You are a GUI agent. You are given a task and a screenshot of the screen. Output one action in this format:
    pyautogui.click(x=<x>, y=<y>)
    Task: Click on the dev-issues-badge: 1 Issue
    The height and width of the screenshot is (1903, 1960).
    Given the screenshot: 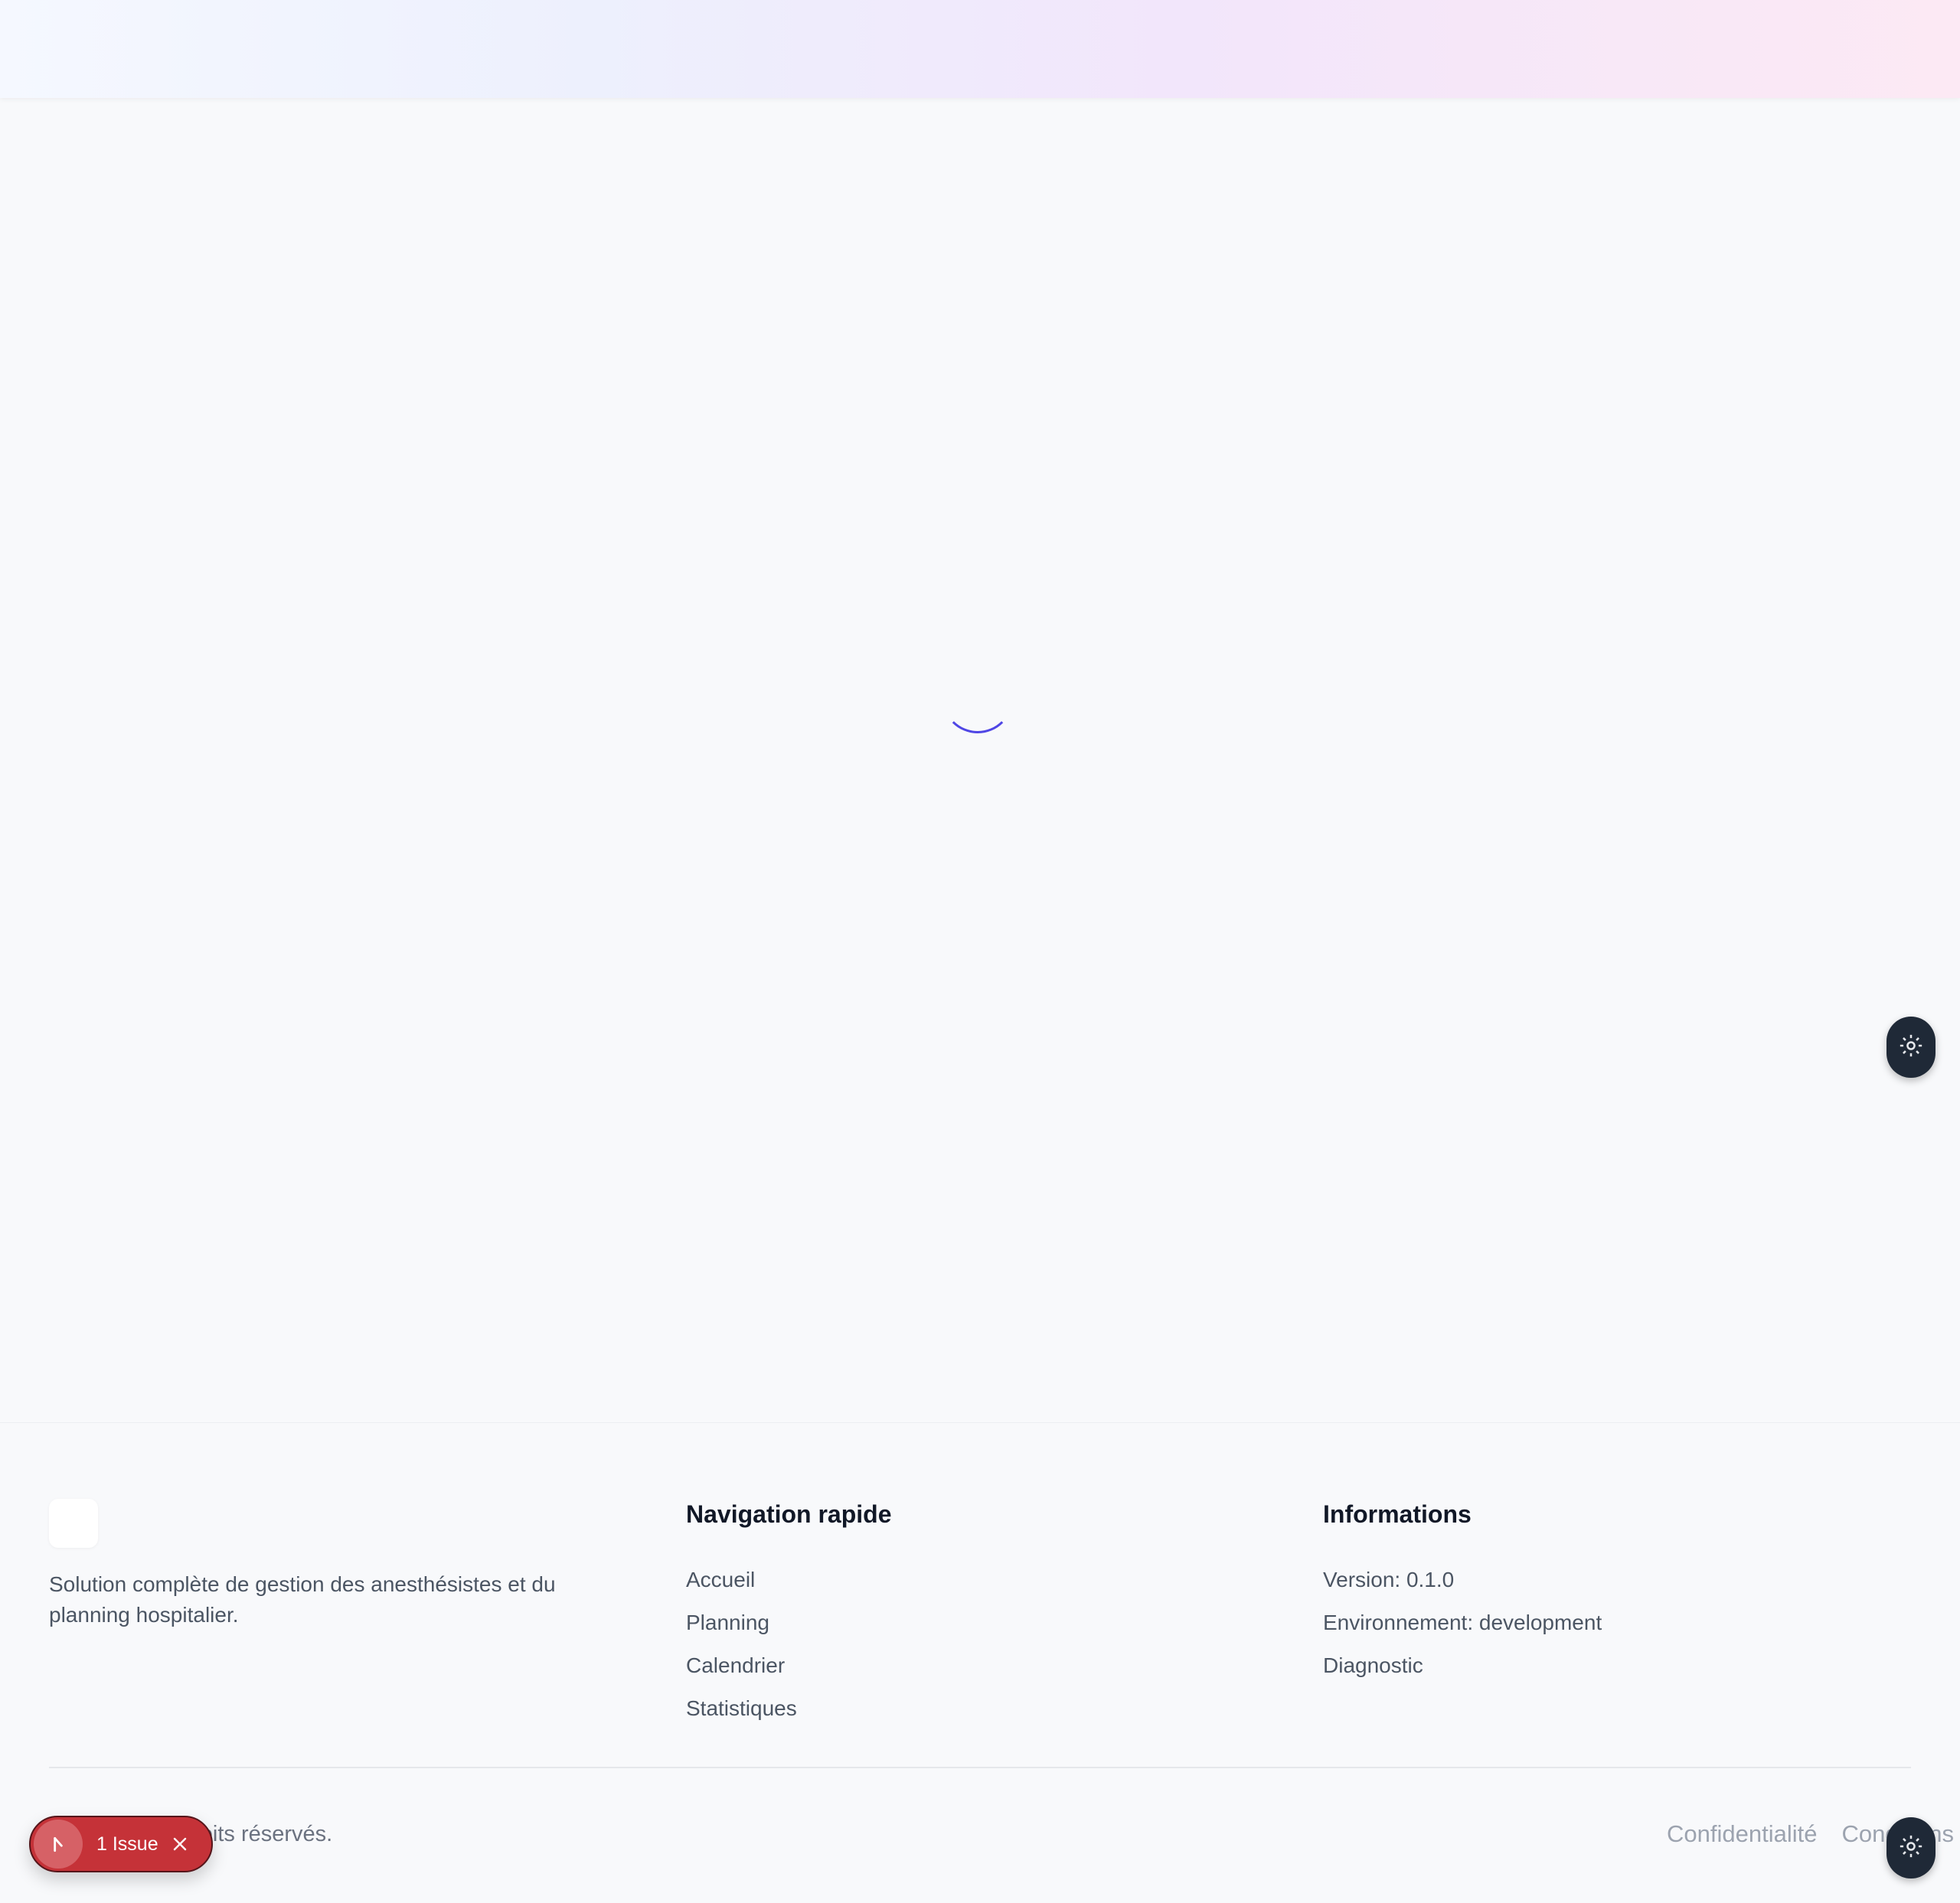 What is the action you would take?
    pyautogui.click(x=121, y=1844)
    